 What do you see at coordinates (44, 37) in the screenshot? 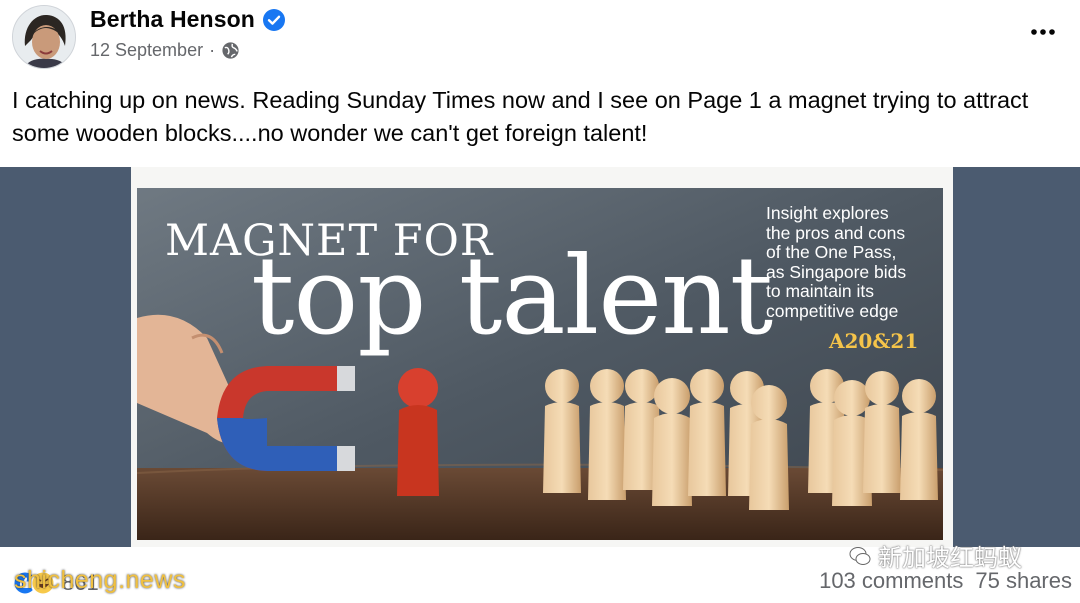
I see `author-avatar` at bounding box center [44, 37].